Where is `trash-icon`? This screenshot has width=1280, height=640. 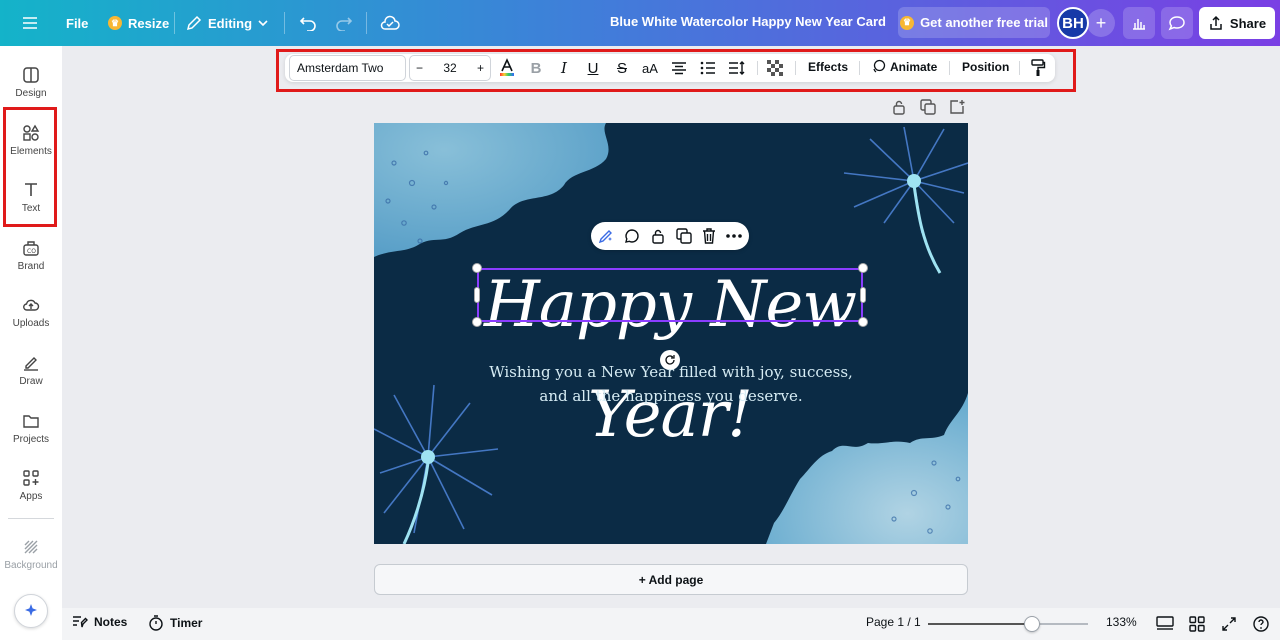
trash-icon is located at coordinates (709, 236).